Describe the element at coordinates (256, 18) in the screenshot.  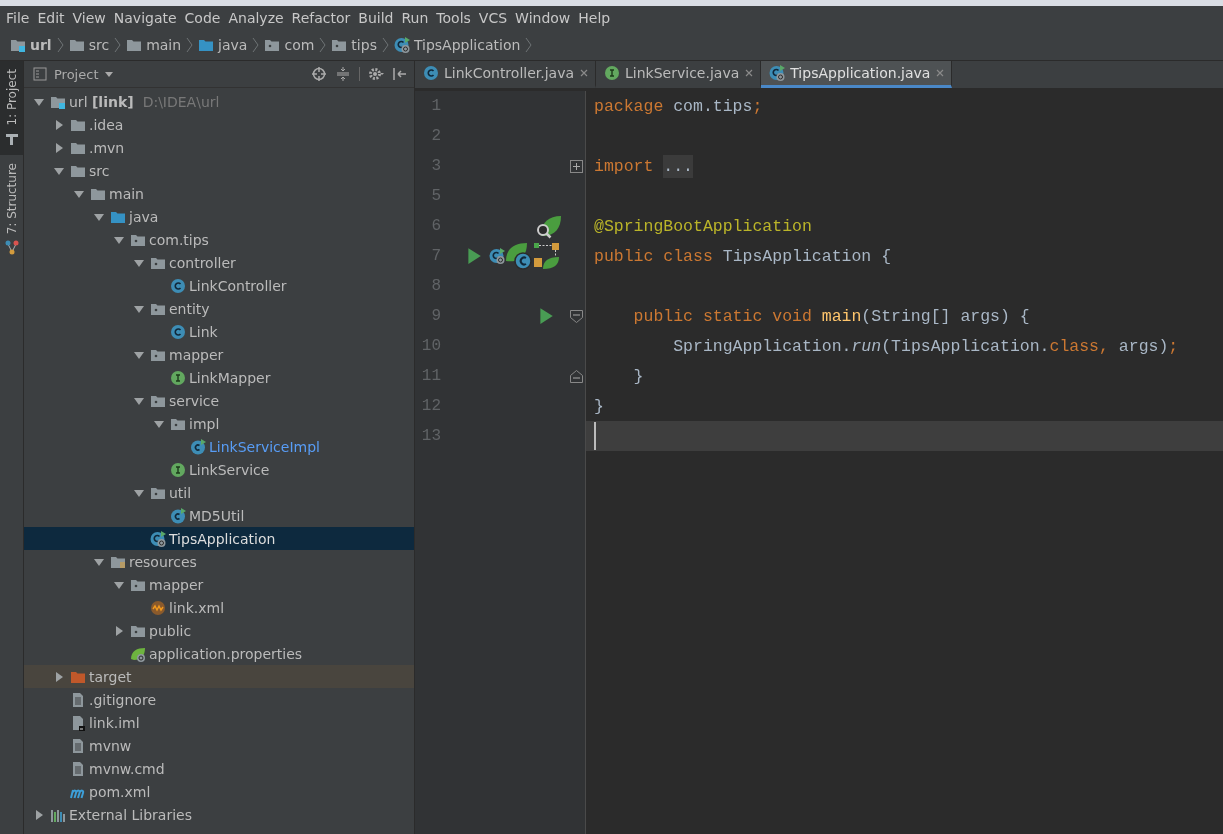
I see `menu-item: Analyze` at that location.